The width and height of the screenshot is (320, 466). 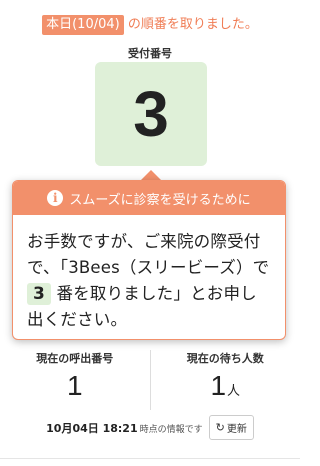 What do you see at coordinates (55, 198) in the screenshot?
I see `info-icon: i` at bounding box center [55, 198].